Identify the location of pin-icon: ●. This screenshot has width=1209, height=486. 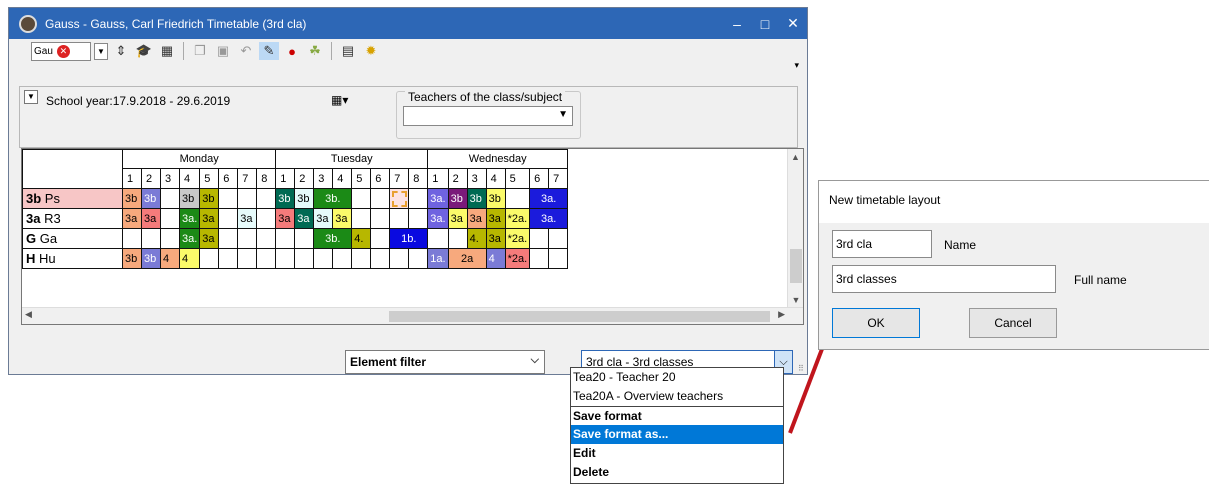
(292, 51).